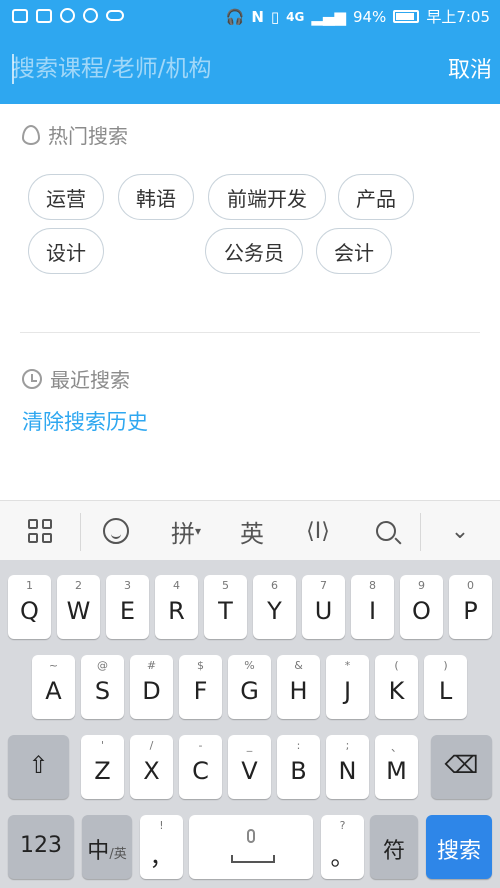  I want to click on emoji-button, so click(116, 531).